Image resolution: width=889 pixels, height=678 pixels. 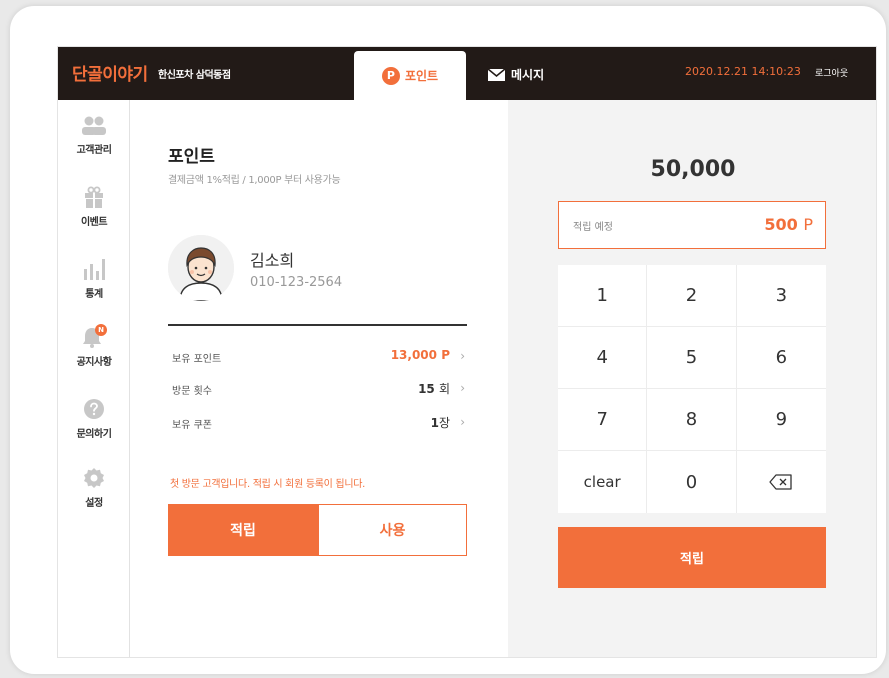 What do you see at coordinates (692, 557) in the screenshot?
I see `submit-earn-button: 적립` at bounding box center [692, 557].